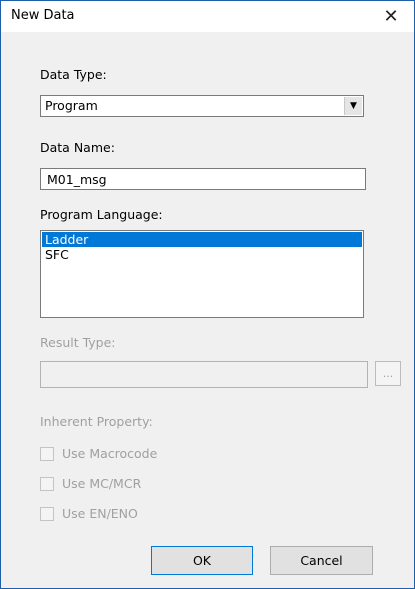  I want to click on ok-button: OK, so click(202, 560).